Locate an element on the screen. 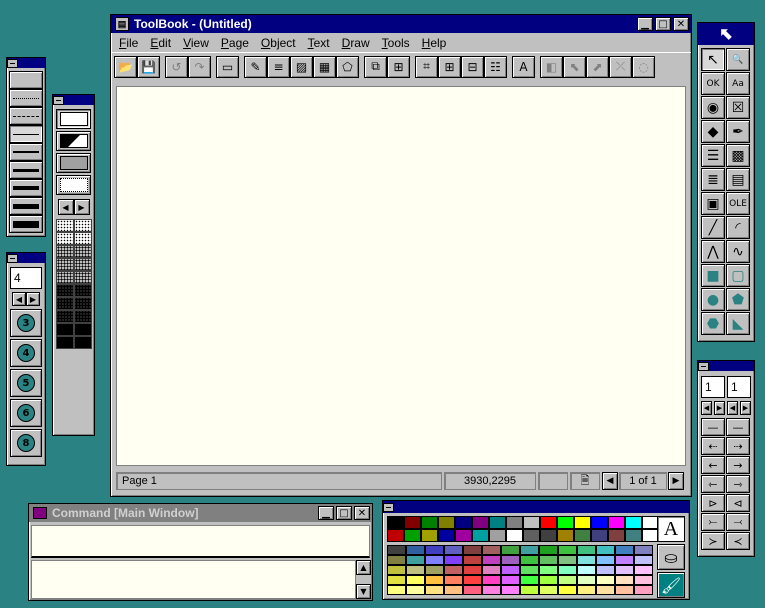 The image size is (765, 608). right-dec-button: ◀ is located at coordinates (732, 408).